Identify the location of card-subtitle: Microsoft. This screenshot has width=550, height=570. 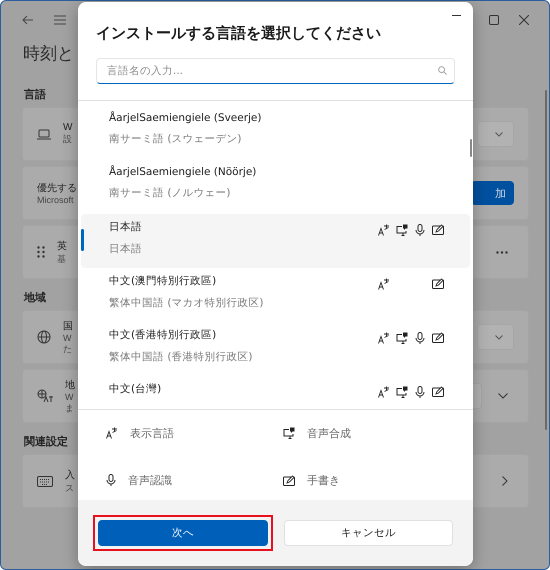
(56, 200).